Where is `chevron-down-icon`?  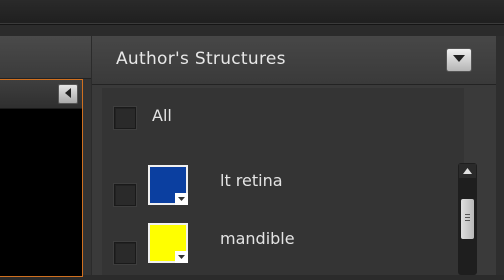 chevron-down-icon is located at coordinates (459, 58).